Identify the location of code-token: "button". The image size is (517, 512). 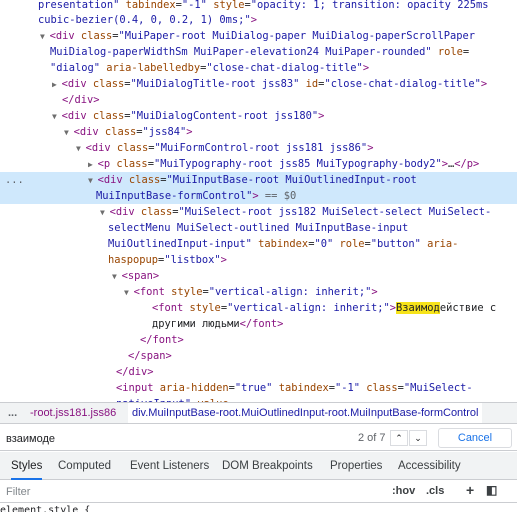
(395, 244).